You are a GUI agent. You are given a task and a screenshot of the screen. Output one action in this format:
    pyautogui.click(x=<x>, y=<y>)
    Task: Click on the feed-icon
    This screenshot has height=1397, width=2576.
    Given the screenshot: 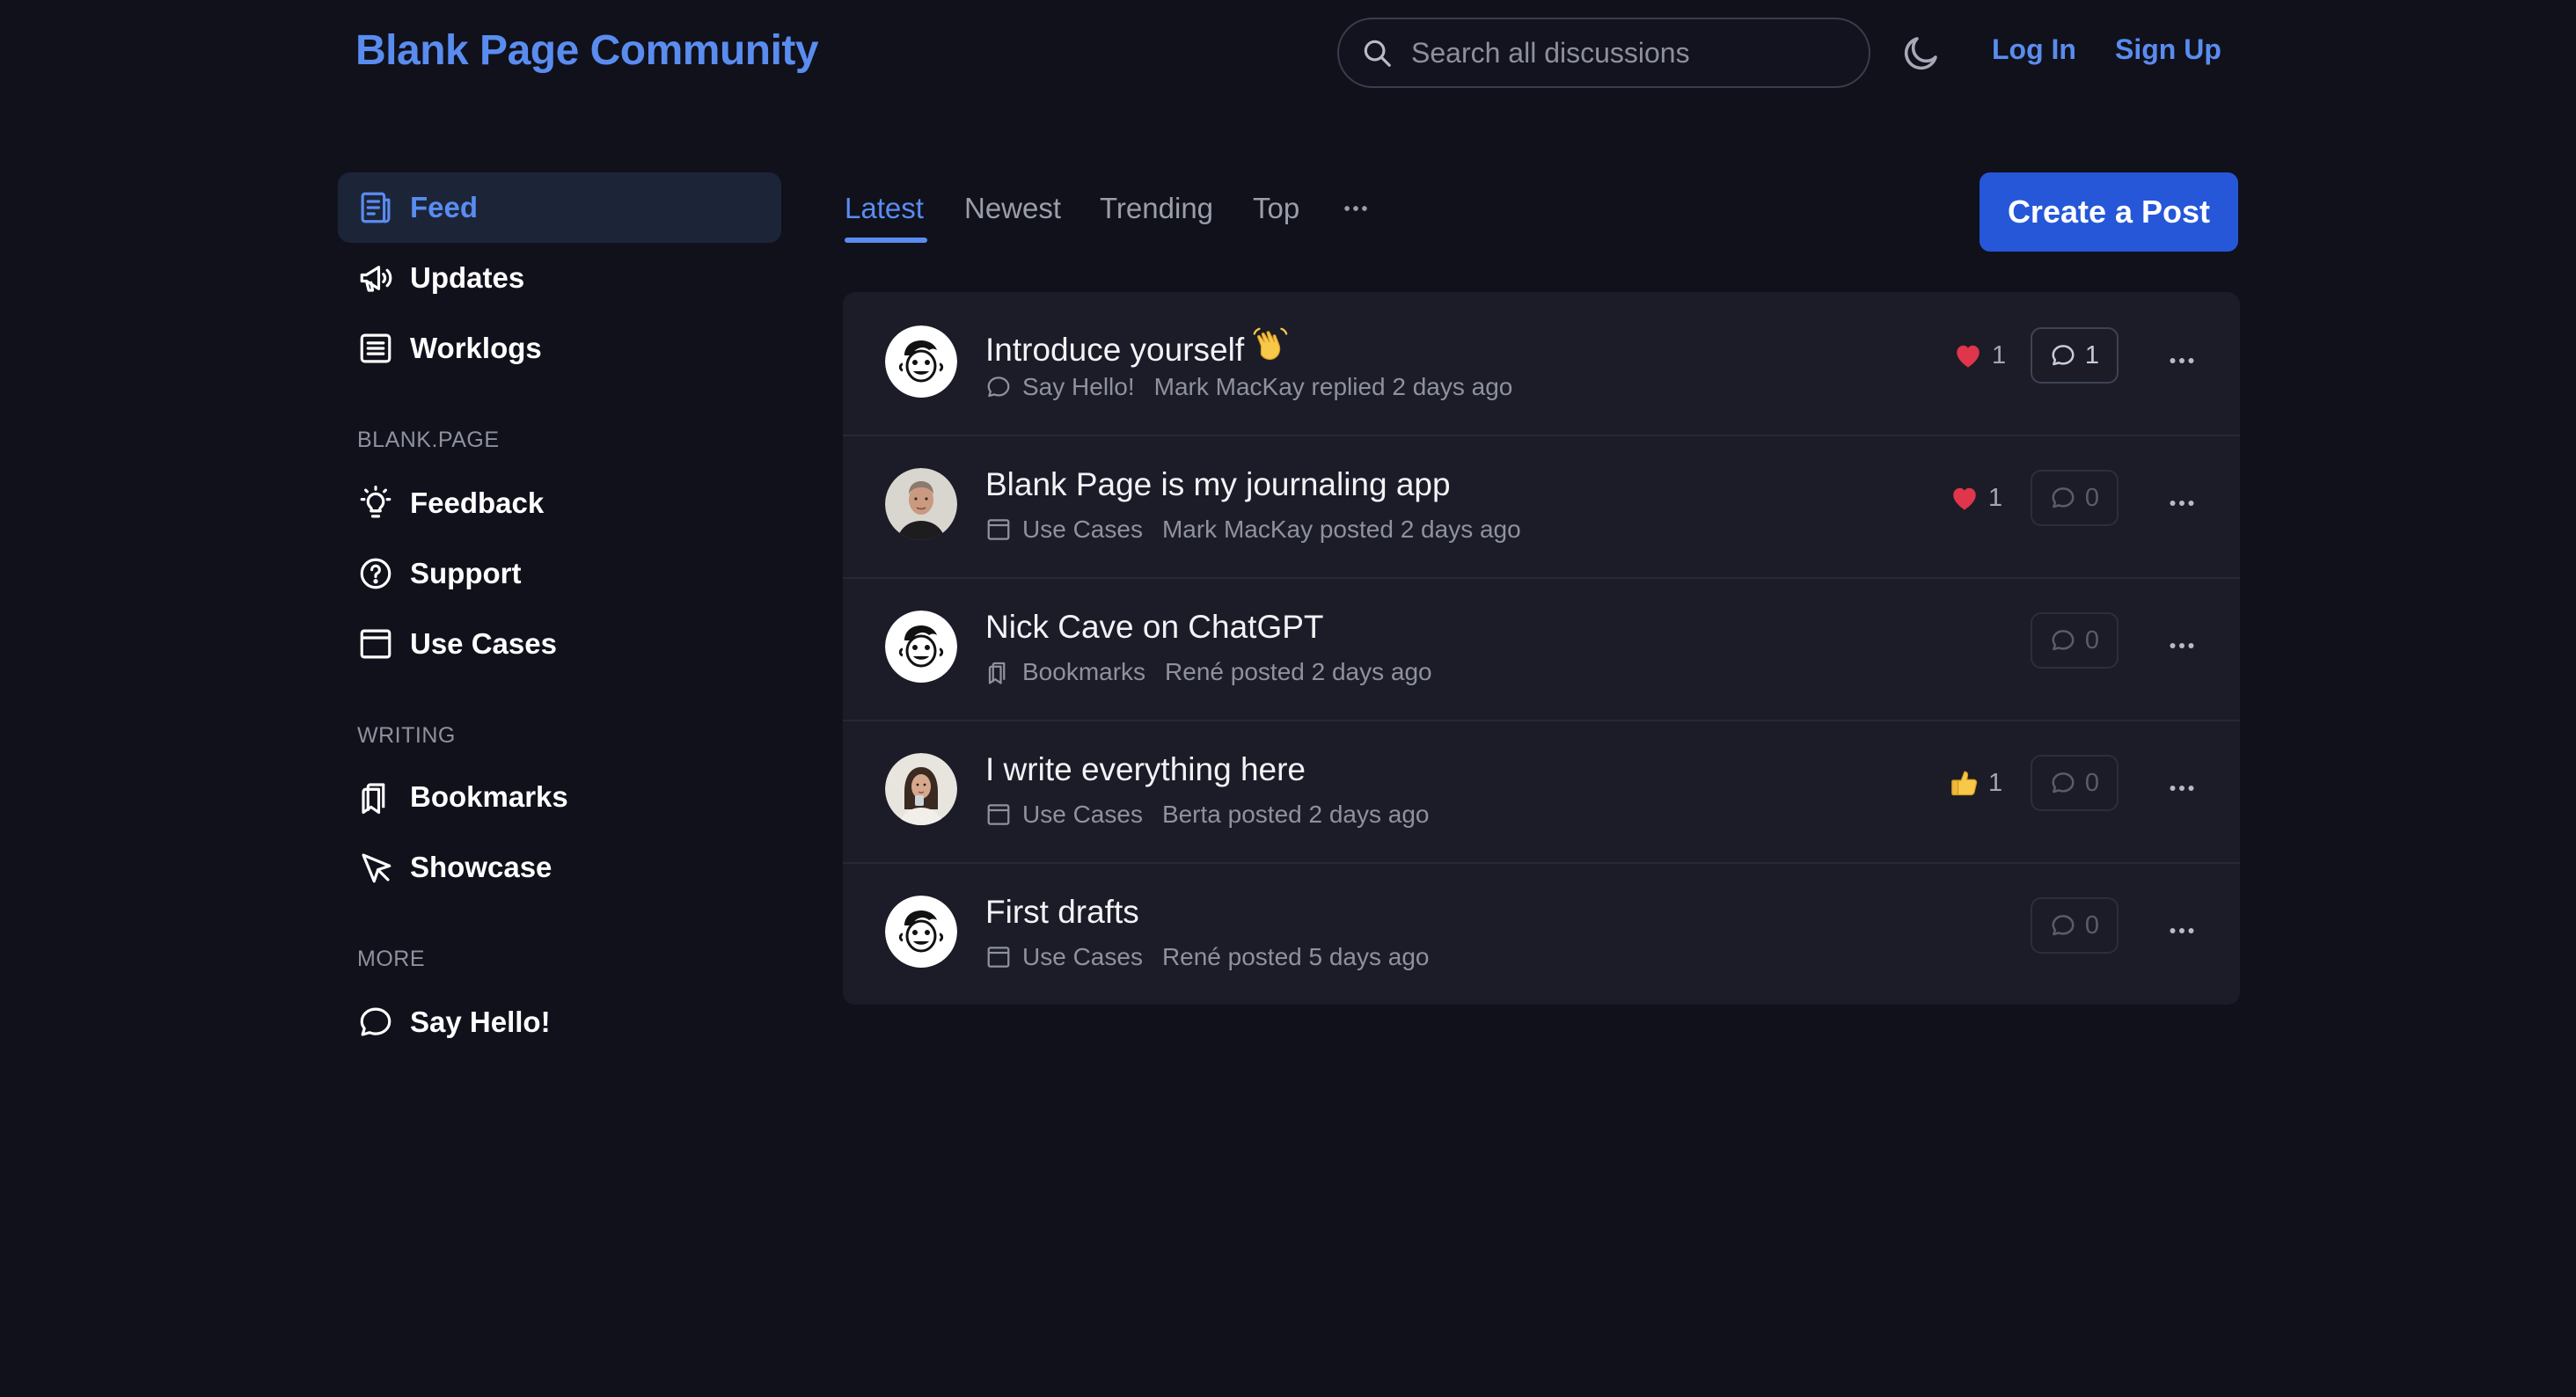 What is the action you would take?
    pyautogui.click(x=376, y=207)
    